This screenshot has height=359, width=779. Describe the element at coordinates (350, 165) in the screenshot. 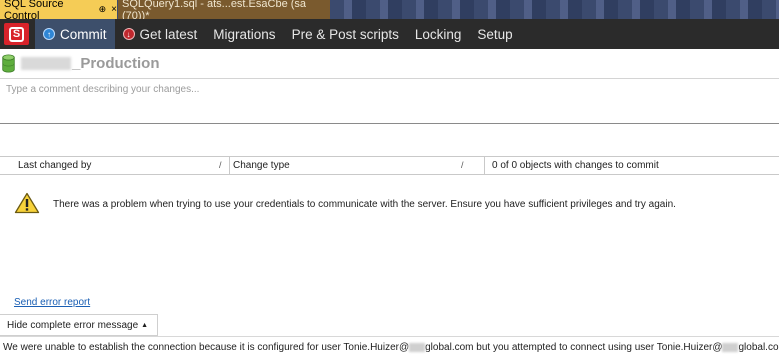

I see `column-change-type: Change type` at that location.